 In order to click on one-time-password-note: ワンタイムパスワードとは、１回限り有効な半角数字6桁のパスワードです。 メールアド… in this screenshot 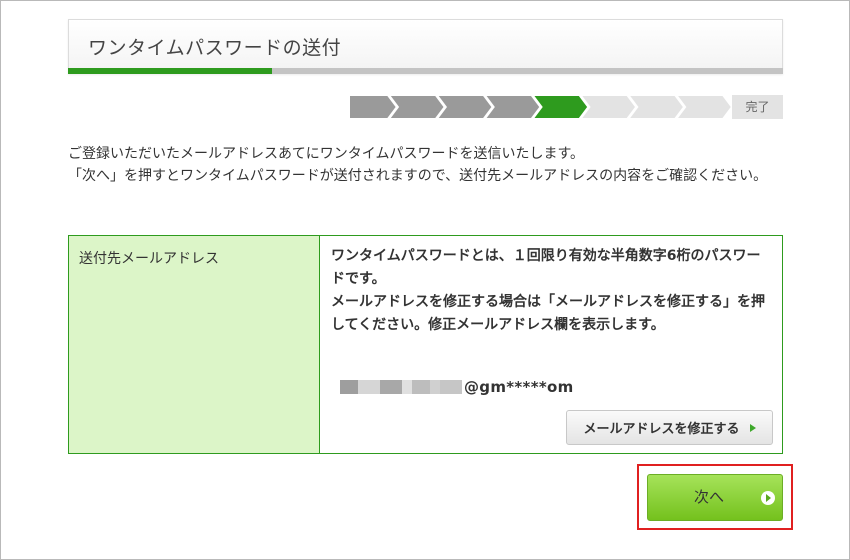, I will do `click(548, 290)`.